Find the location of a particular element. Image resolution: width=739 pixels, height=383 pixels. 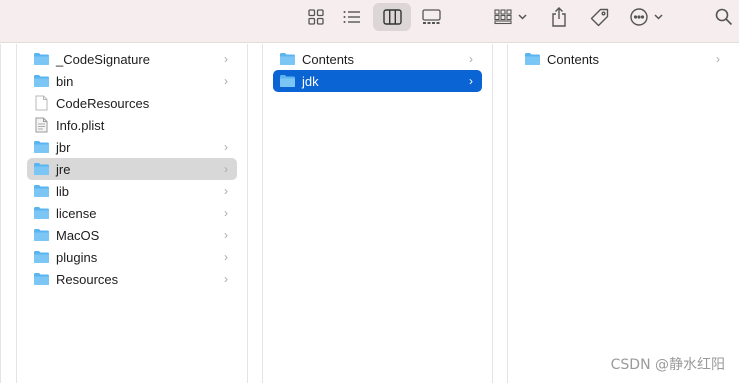

list-item: CodeResources is located at coordinates (132, 103).